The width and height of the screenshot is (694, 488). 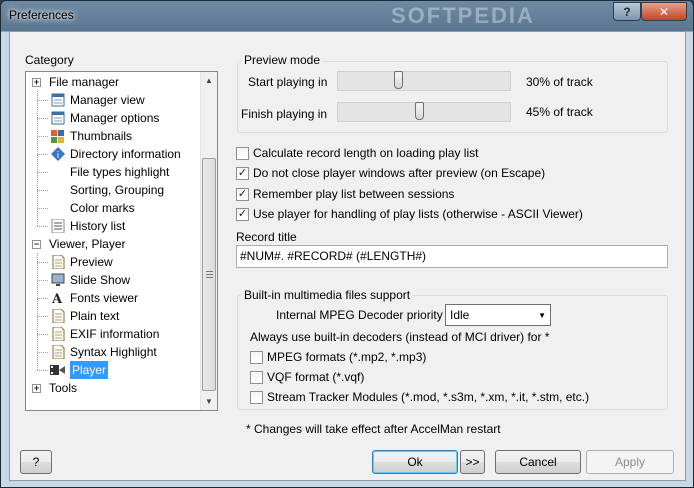 I want to click on tree-item-plain-text: Plain text, so click(x=84, y=316).